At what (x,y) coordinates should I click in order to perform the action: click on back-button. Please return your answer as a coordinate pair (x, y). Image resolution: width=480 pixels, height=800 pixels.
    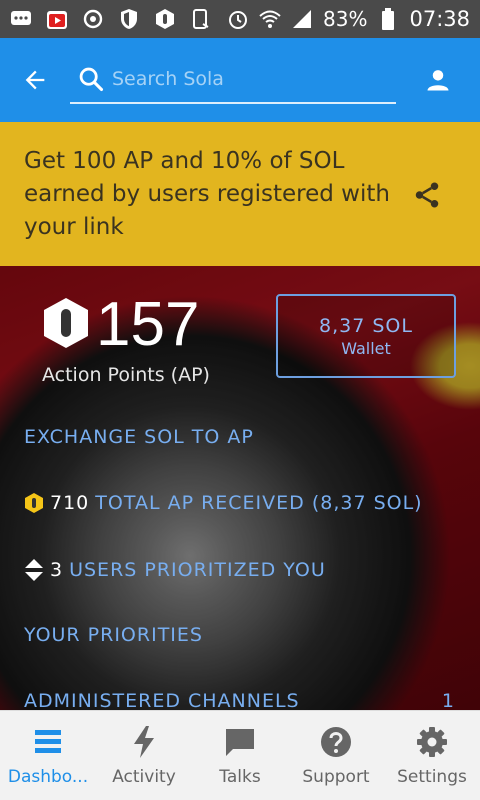
    Looking at the image, I should click on (35, 80).